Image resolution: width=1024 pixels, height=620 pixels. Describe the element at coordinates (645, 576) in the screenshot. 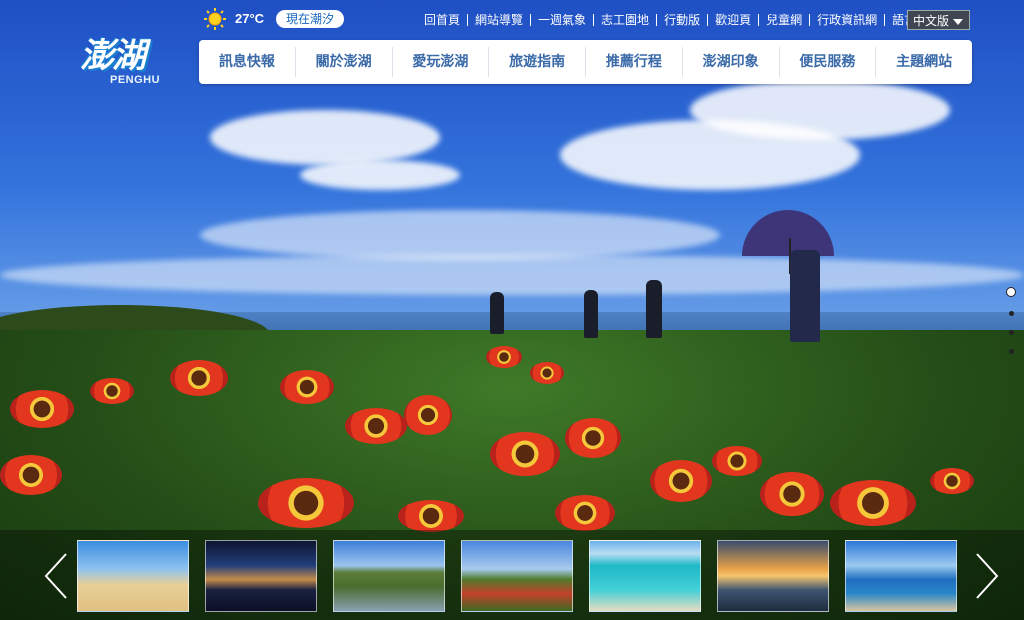

I see `thumbnail-turquoise-sea` at that location.